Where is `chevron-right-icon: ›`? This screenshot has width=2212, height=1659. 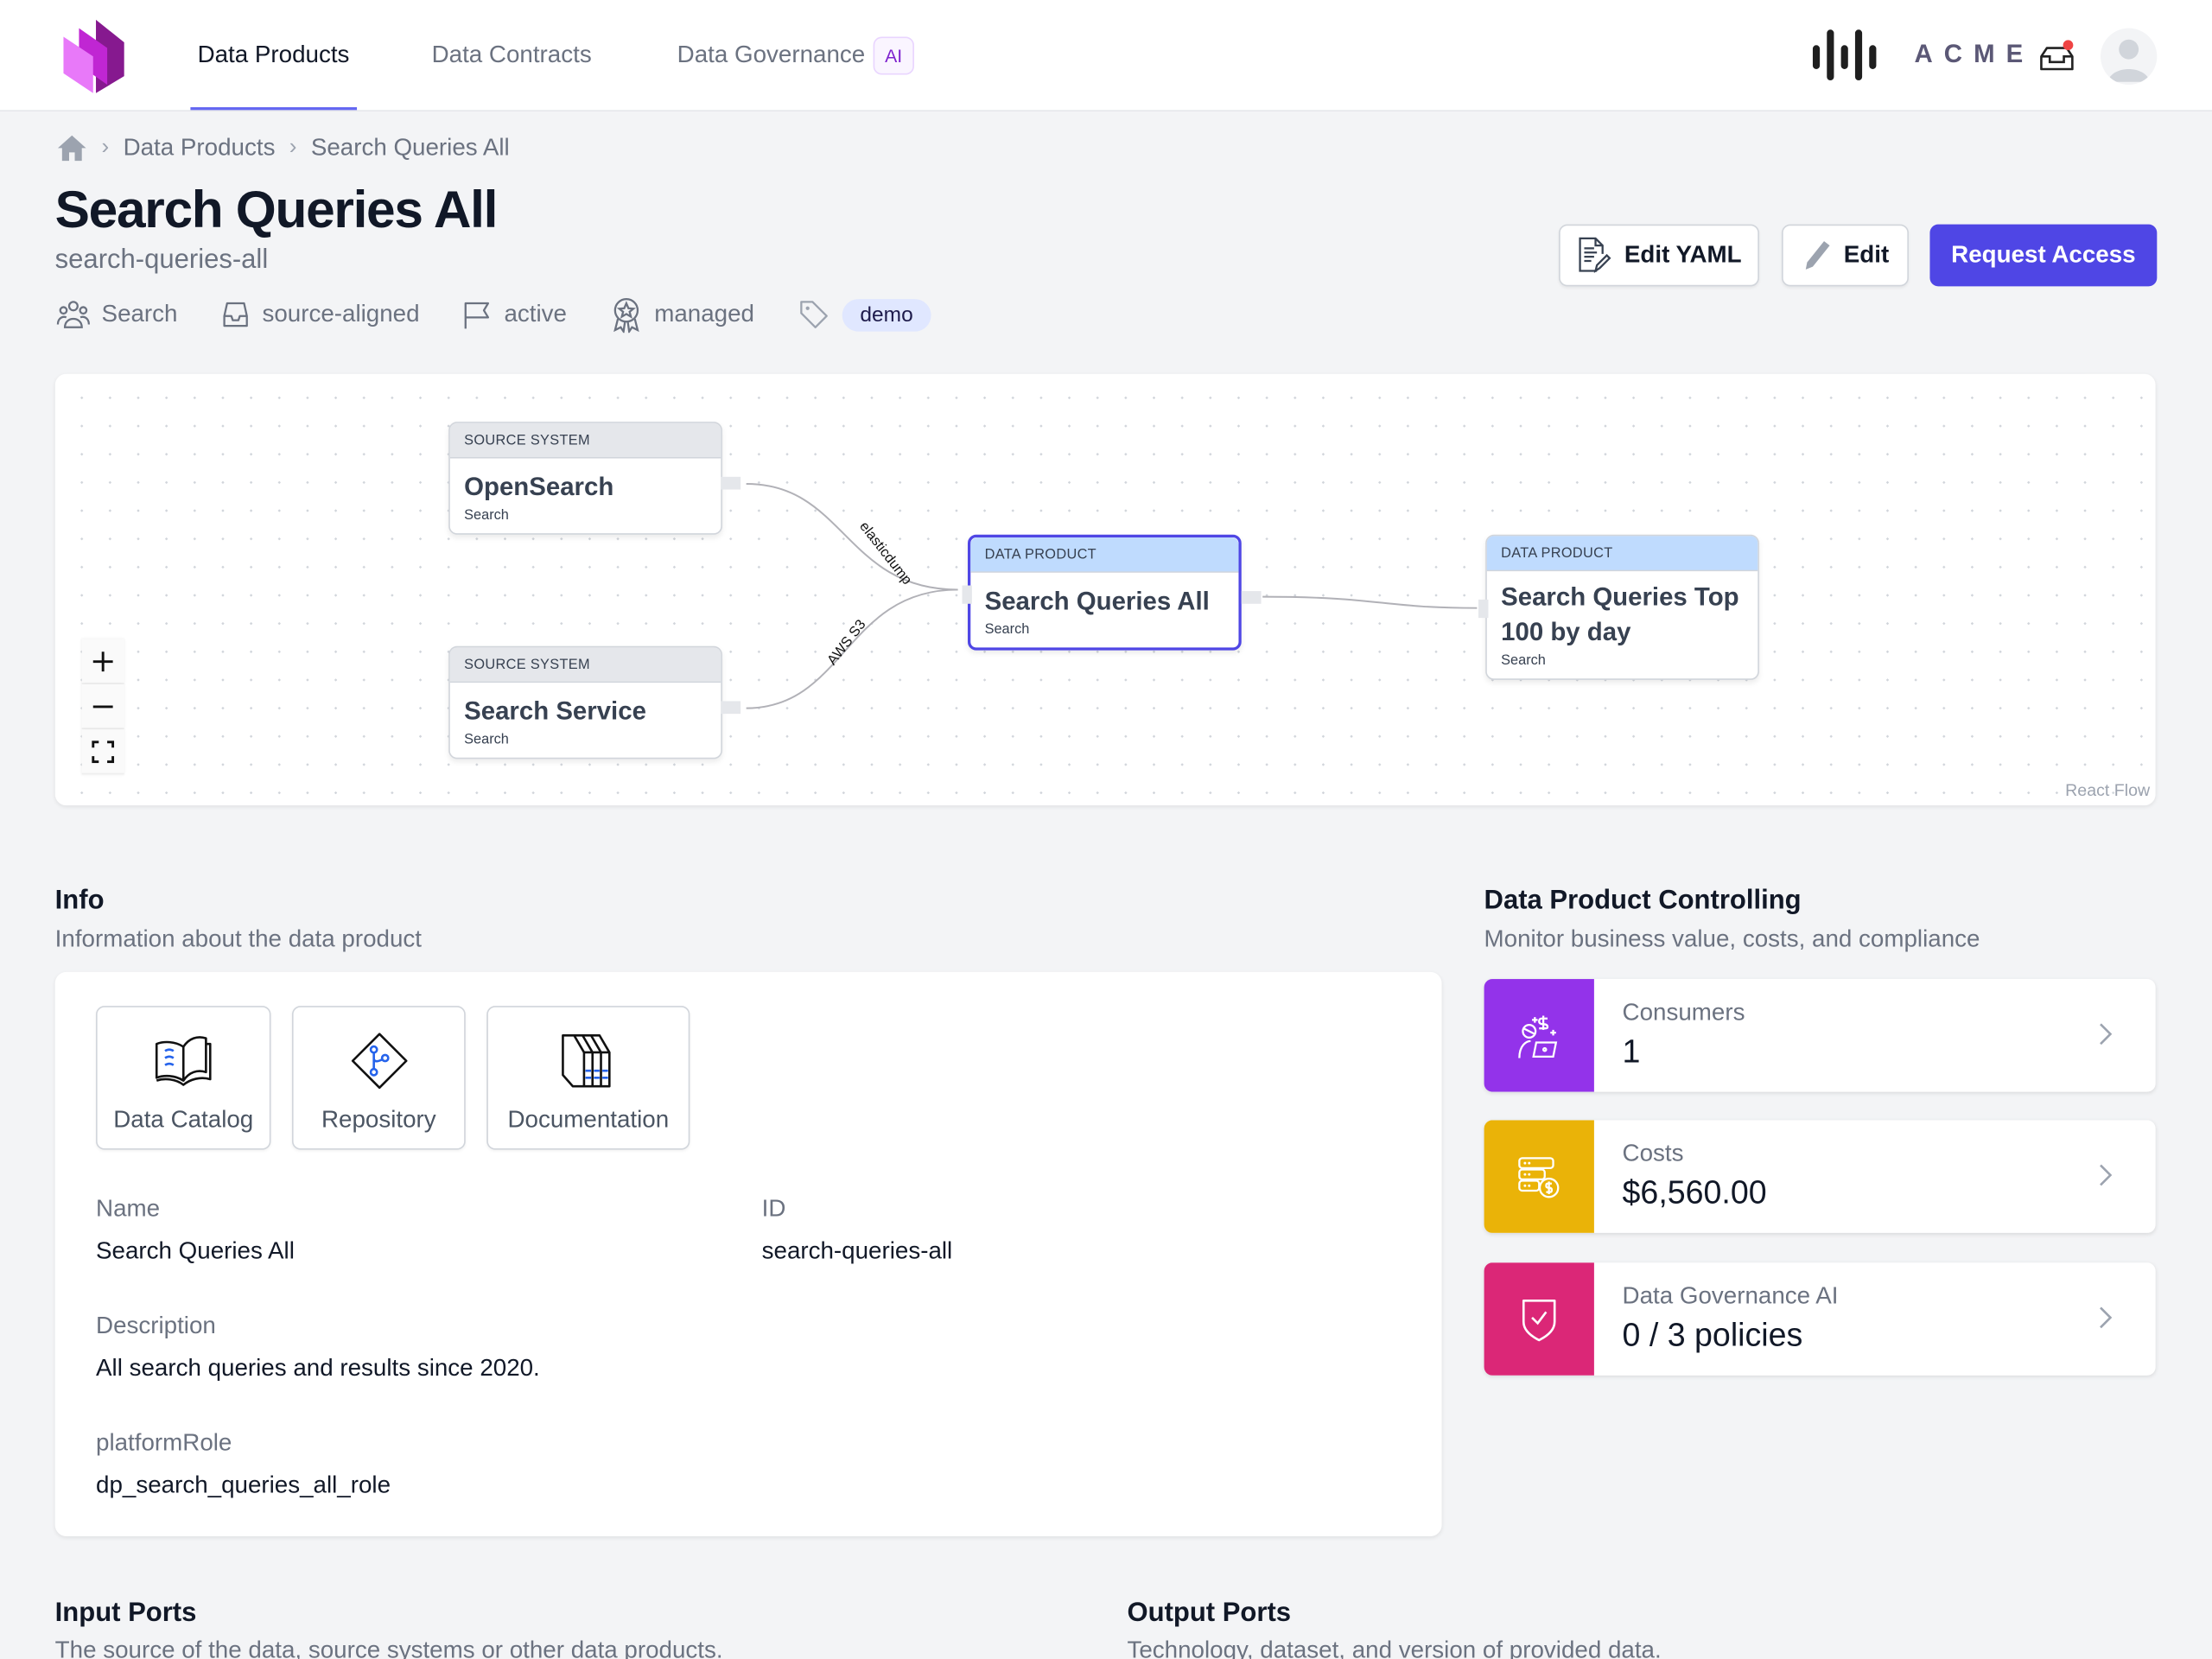
chevron-right-icon: › is located at coordinates (105, 147).